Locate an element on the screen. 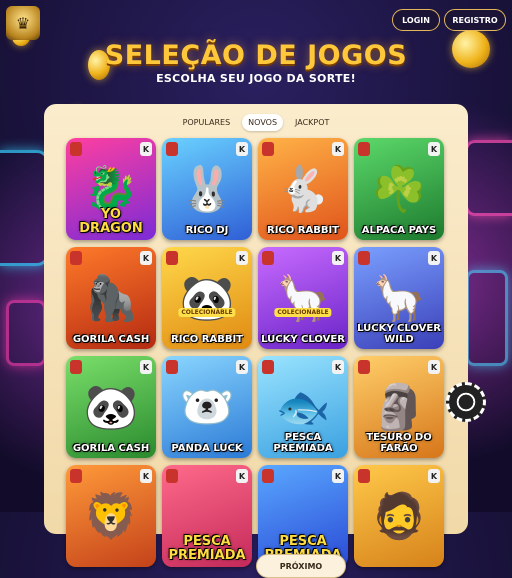  register-button: REGISTRO is located at coordinates (475, 20).